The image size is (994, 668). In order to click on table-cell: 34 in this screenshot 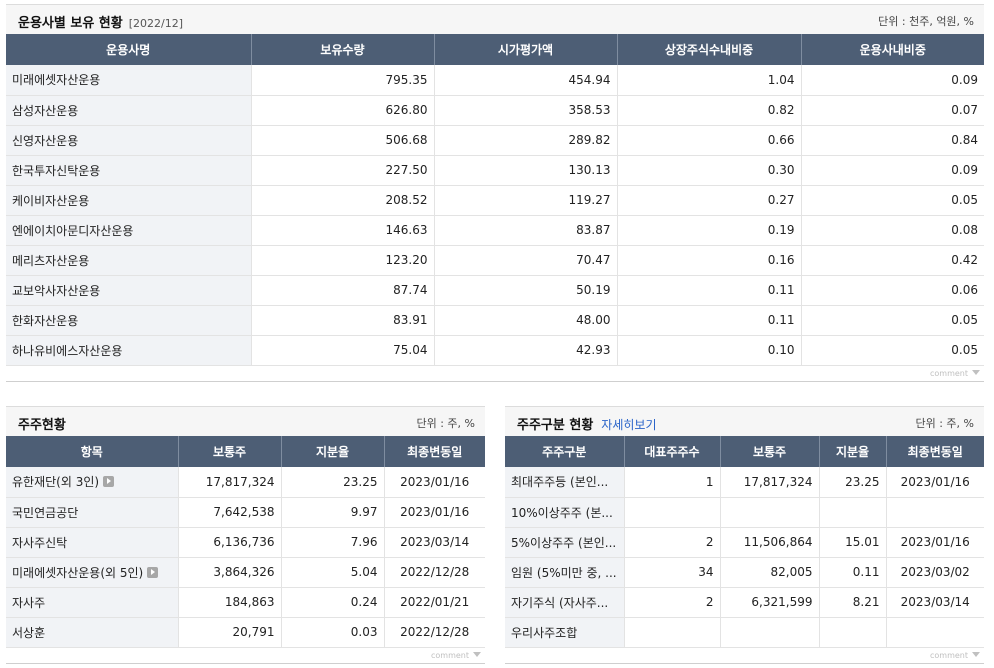, I will do `click(672, 572)`.